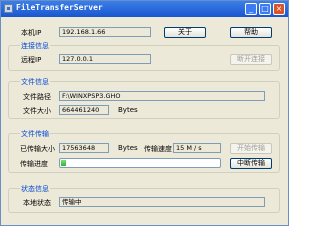 The width and height of the screenshot is (320, 240). I want to click on local-ip-label: 本机IP, so click(31, 33).